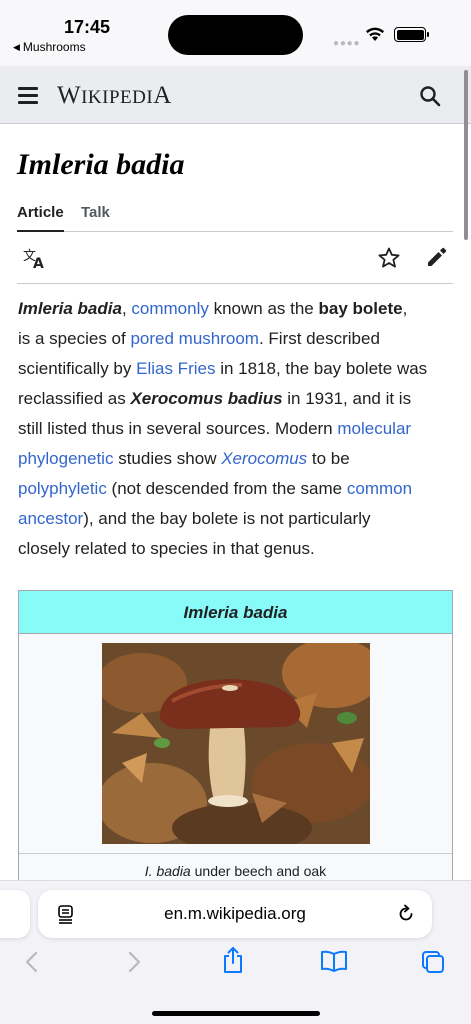  What do you see at coordinates (235, 95) in the screenshot?
I see `wiki-header: WIKIPEDIA` at bounding box center [235, 95].